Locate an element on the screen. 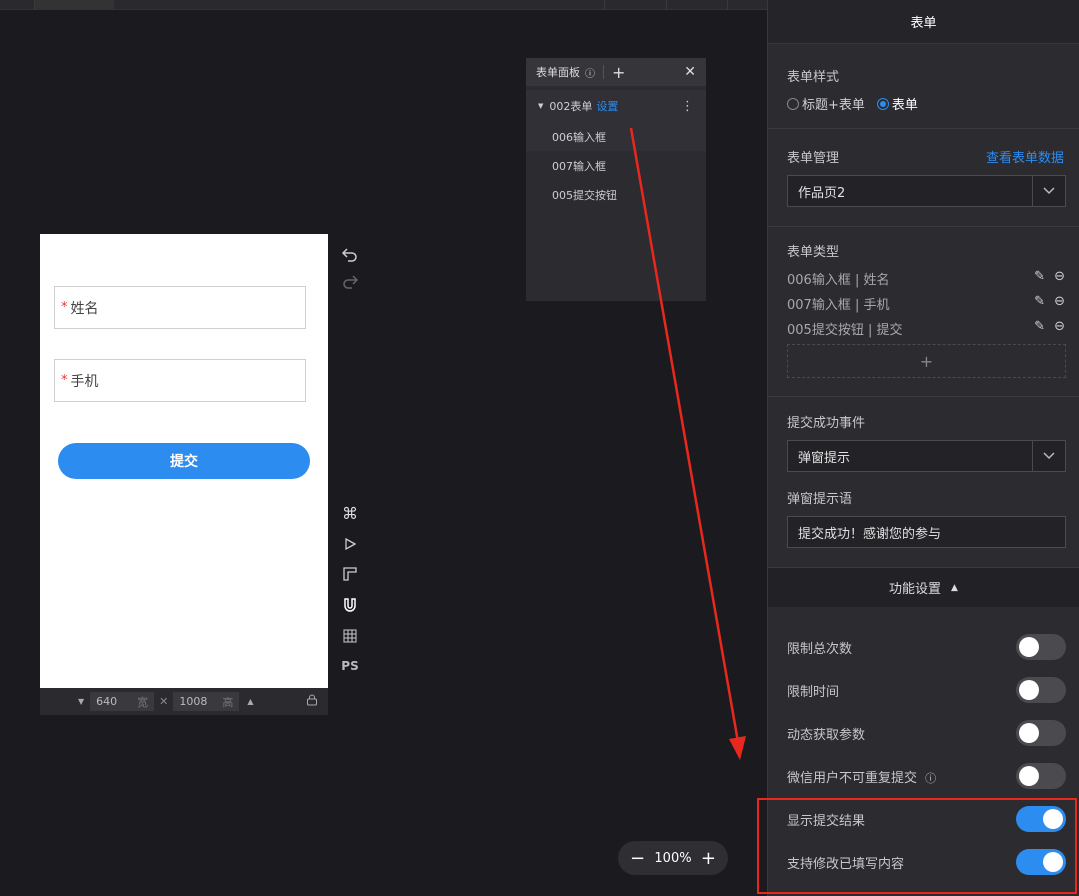 The width and height of the screenshot is (1079, 896). feature-settings-title: 功能设置 is located at coordinates (915, 589).